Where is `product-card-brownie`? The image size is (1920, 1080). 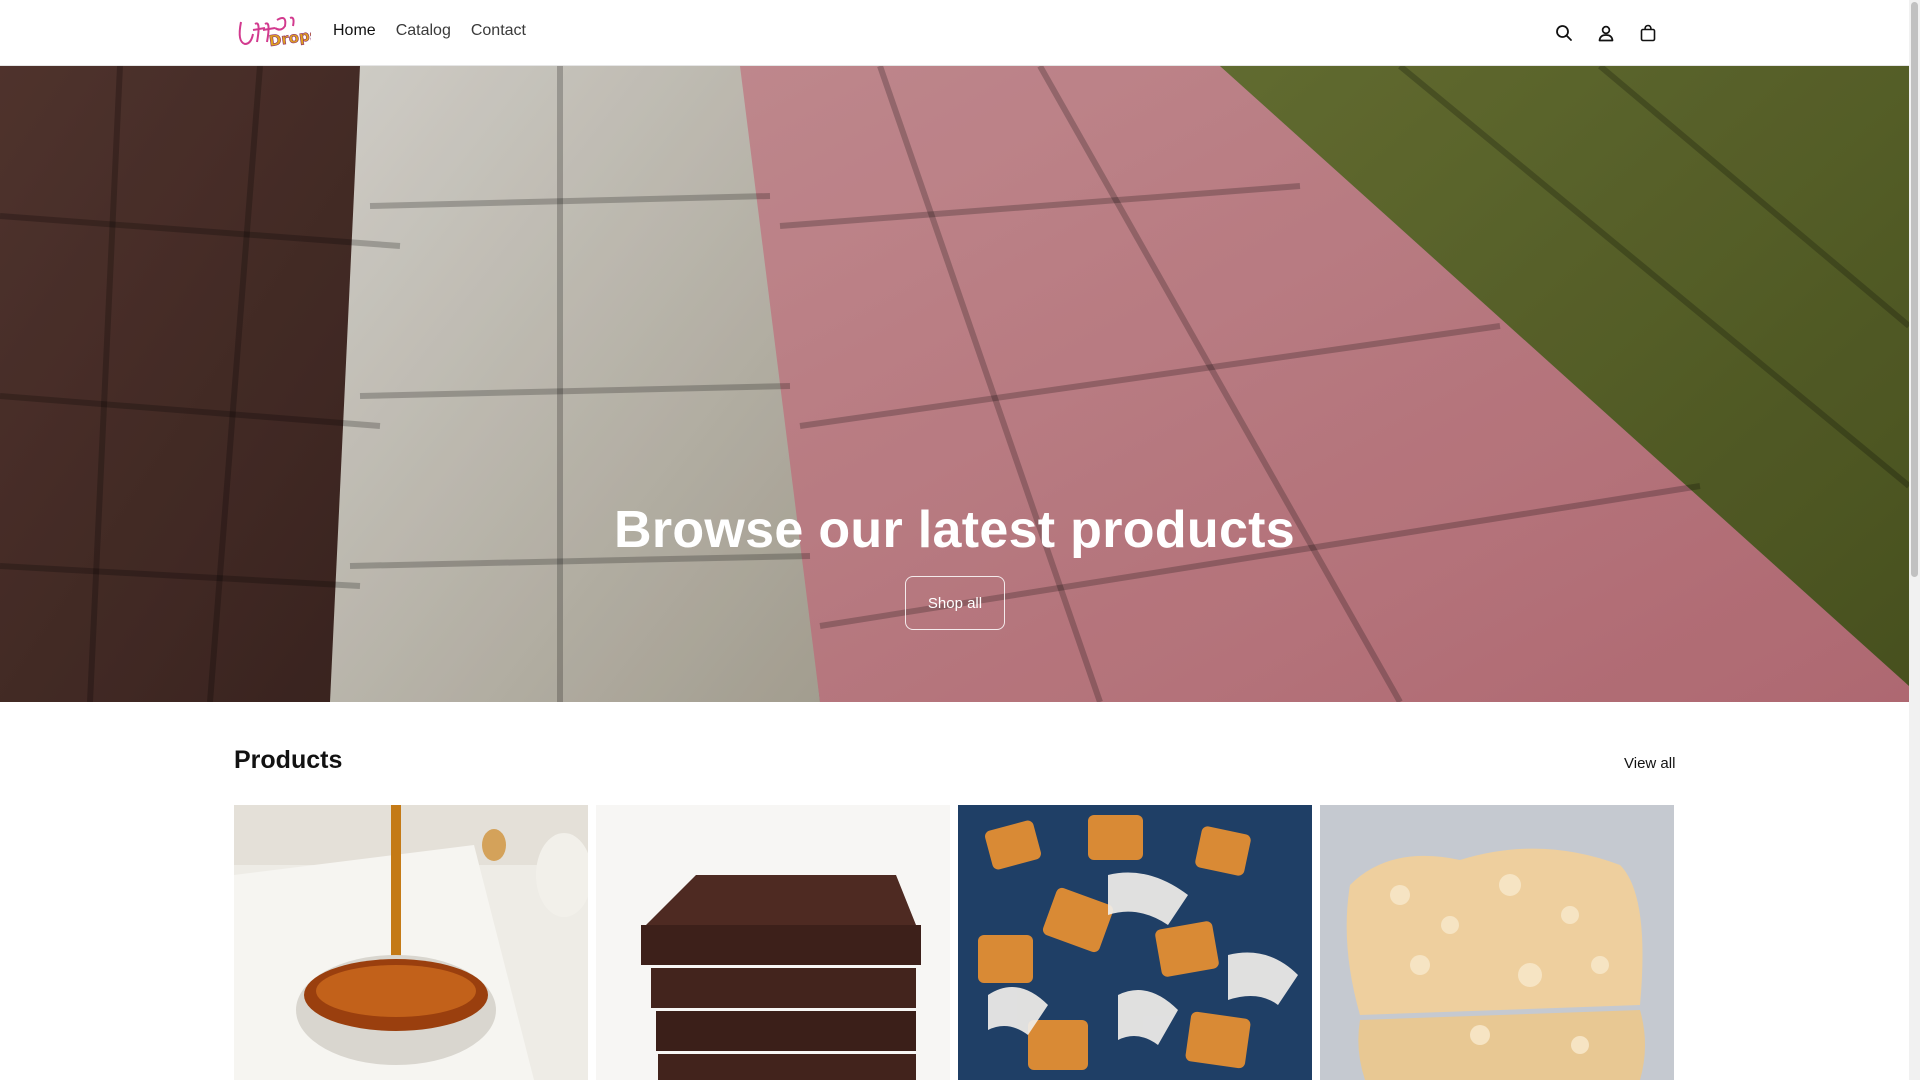 product-card-brownie is located at coordinates (773, 942).